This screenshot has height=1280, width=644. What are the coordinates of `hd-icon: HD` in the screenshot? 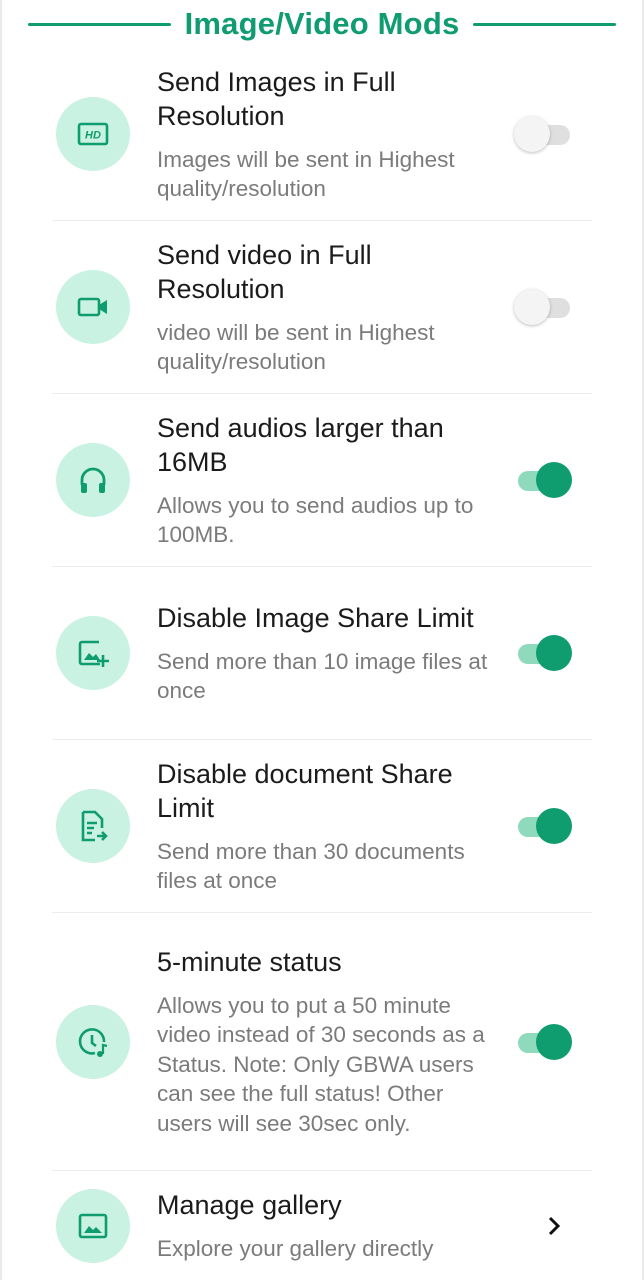 It's located at (93, 134).